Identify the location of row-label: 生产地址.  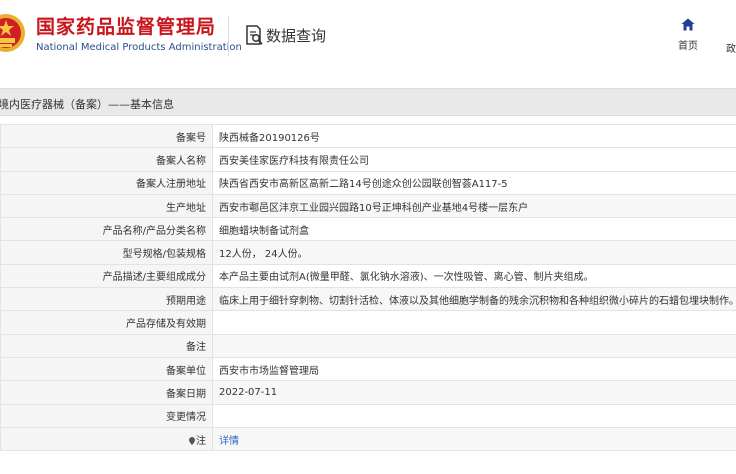
(106, 206).